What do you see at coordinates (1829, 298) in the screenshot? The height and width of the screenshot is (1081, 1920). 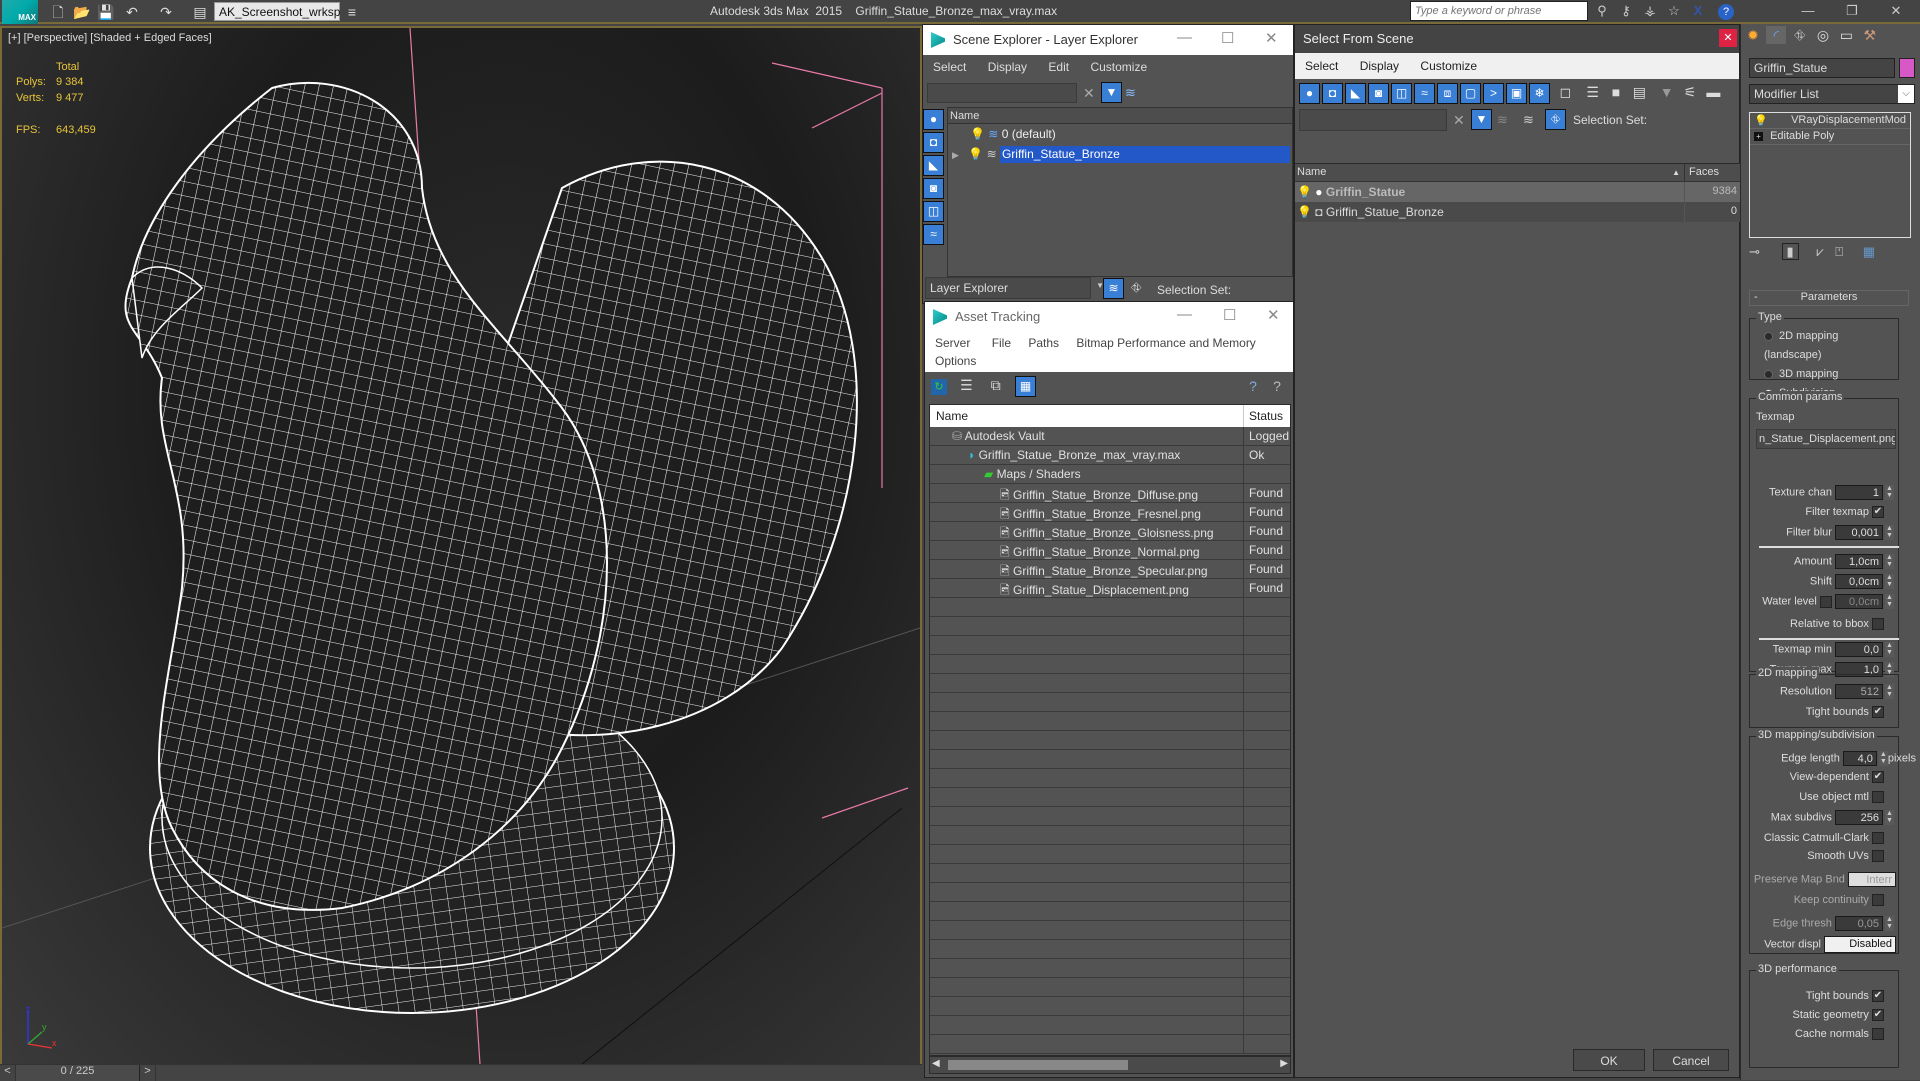 I see `parameters-rollout-header: - Parameters` at bounding box center [1829, 298].